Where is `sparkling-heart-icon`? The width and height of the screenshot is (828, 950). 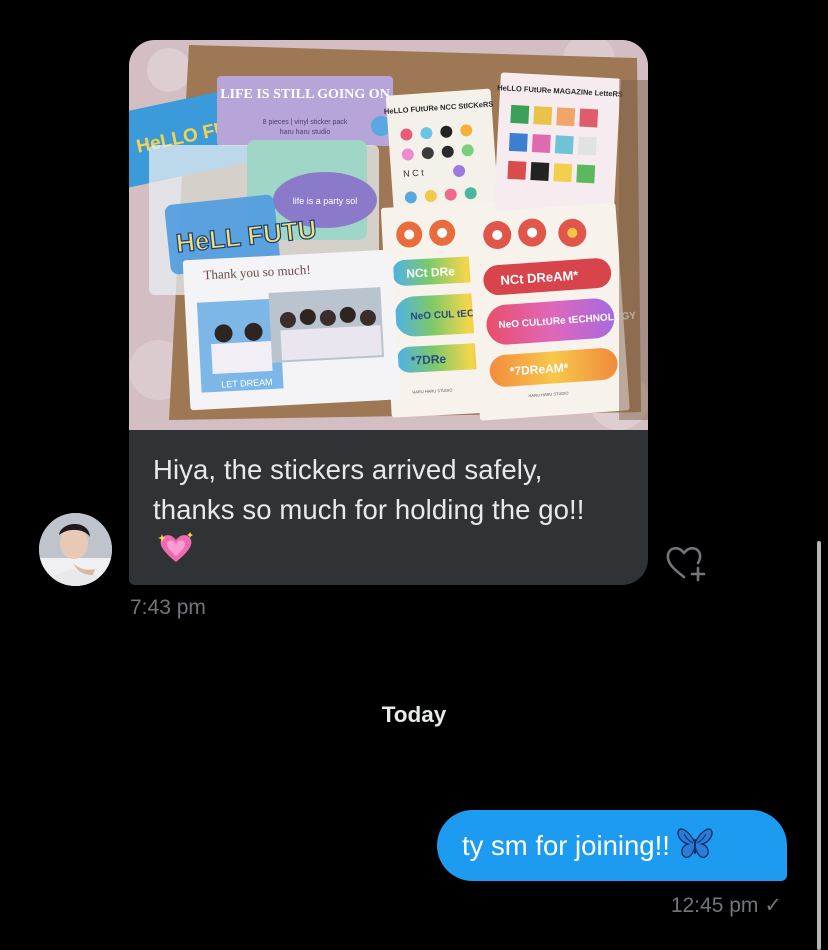
sparkling-heart-icon is located at coordinates (176, 553).